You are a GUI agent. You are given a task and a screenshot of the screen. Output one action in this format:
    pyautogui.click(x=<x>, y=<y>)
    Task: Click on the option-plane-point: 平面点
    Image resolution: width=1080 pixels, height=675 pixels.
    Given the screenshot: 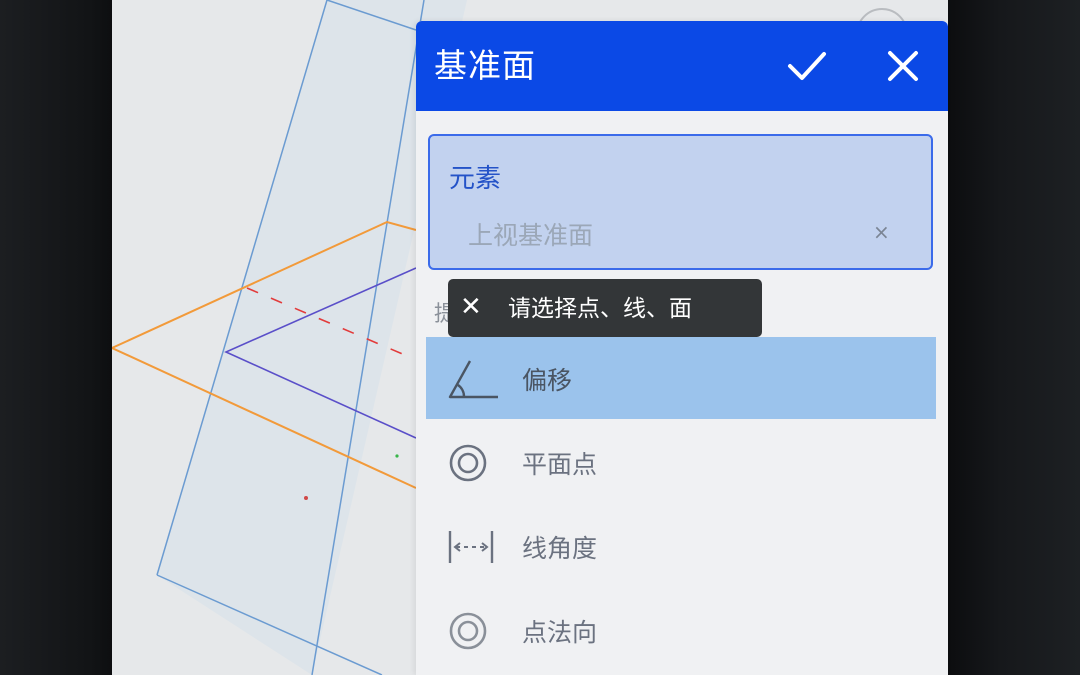 What is the action you would take?
    pyautogui.click(x=681, y=462)
    